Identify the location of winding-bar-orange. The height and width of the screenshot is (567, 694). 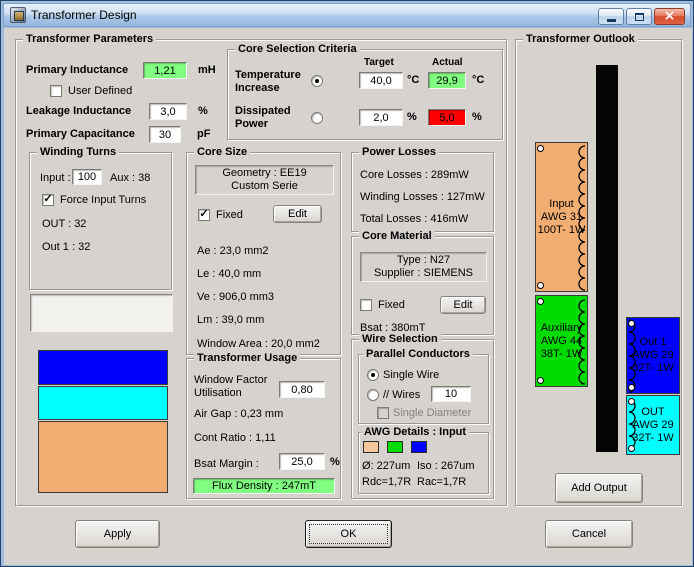
(103, 457).